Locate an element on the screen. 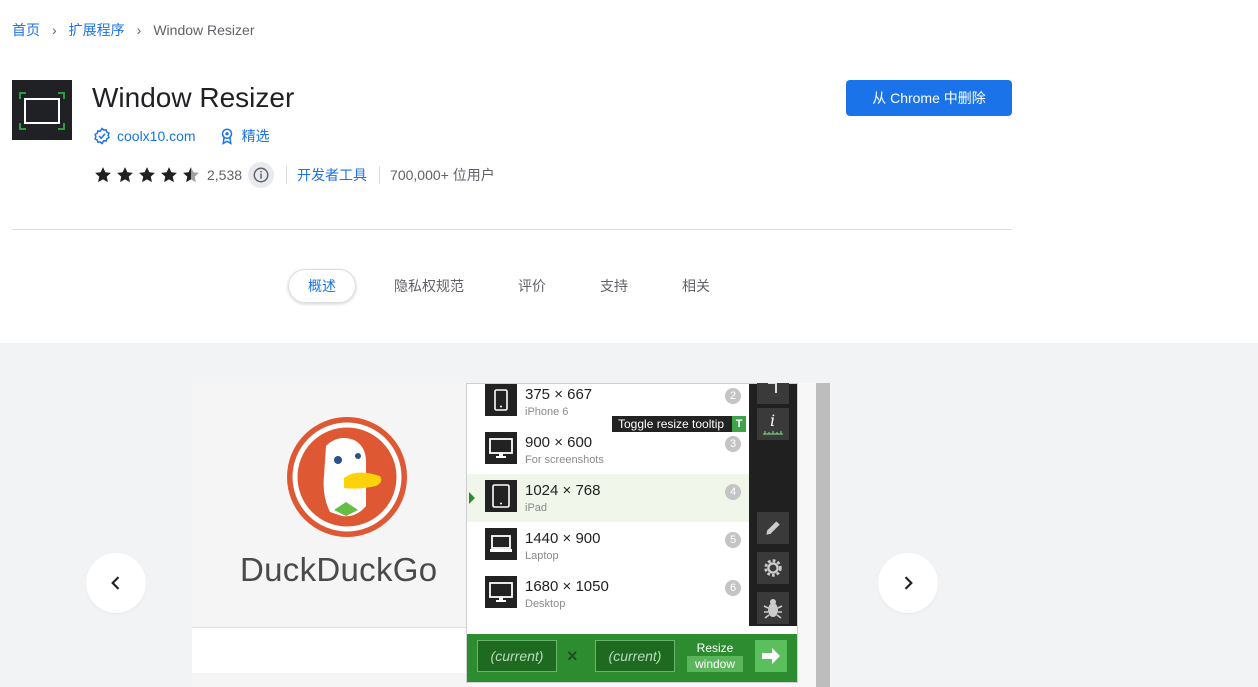 This screenshot has height=687, width=1258. remove-from-chrome-button: 从 Chrome 中删除 is located at coordinates (929, 98).